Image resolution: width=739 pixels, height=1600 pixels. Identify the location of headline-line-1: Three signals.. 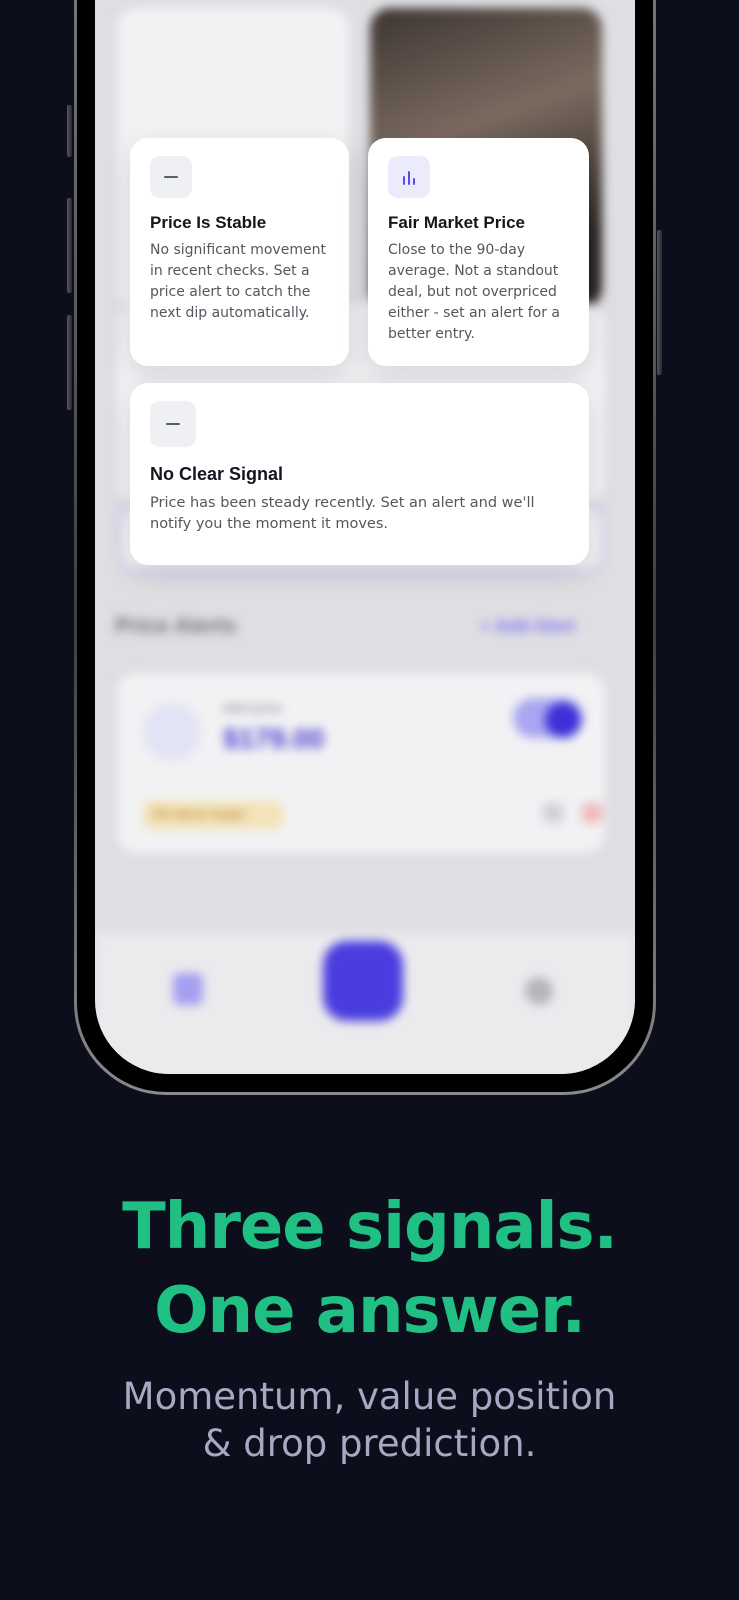
(370, 1227).